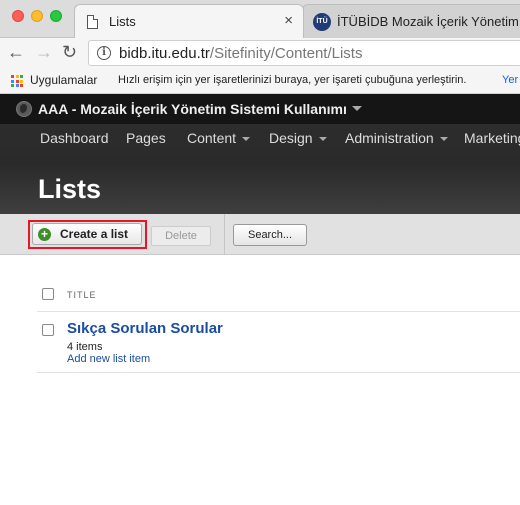 This screenshot has height=505, width=520. What do you see at coordinates (44, 234) in the screenshot?
I see `plus-icon: +` at bounding box center [44, 234].